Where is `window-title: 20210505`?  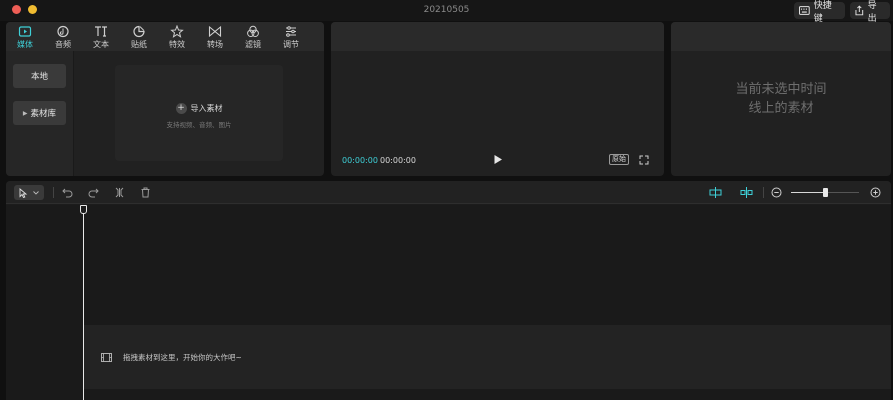 window-title: 20210505 is located at coordinates (446, 10).